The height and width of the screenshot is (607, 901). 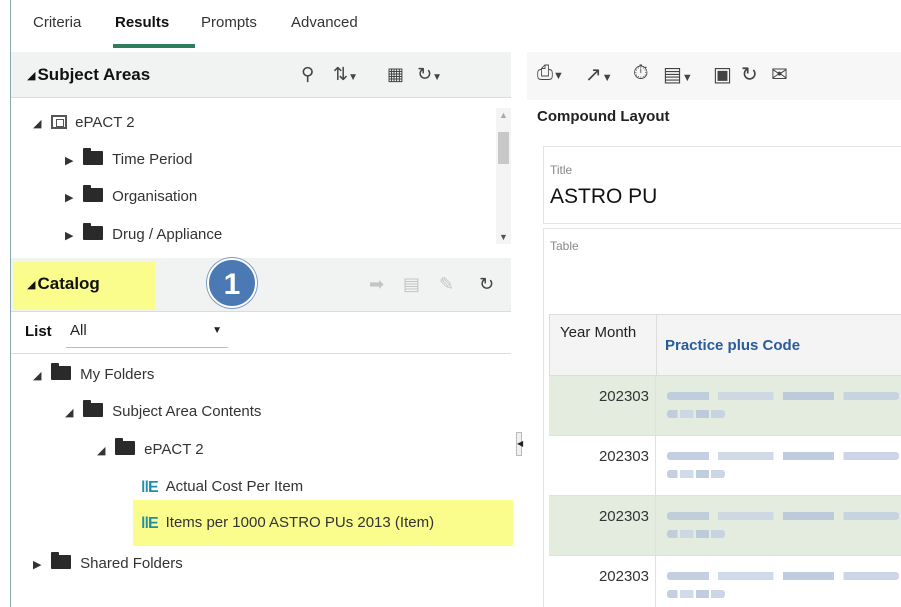 What do you see at coordinates (447, 284) in the screenshot?
I see `edit-icon: ✎` at bounding box center [447, 284].